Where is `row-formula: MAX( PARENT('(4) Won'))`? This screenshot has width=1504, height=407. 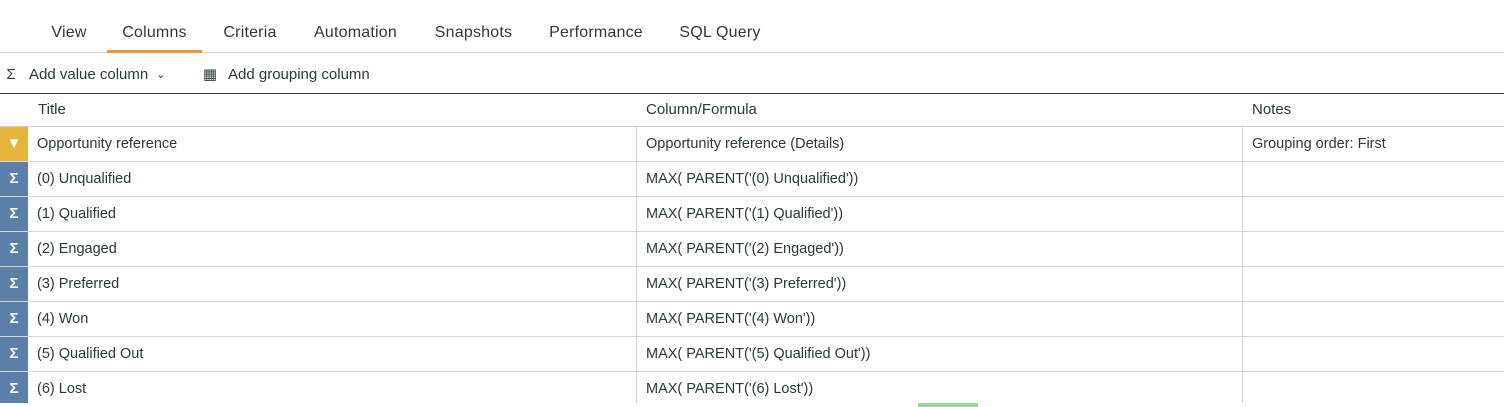
row-formula: MAX( PARENT('(4) Won')) is located at coordinates (939, 319).